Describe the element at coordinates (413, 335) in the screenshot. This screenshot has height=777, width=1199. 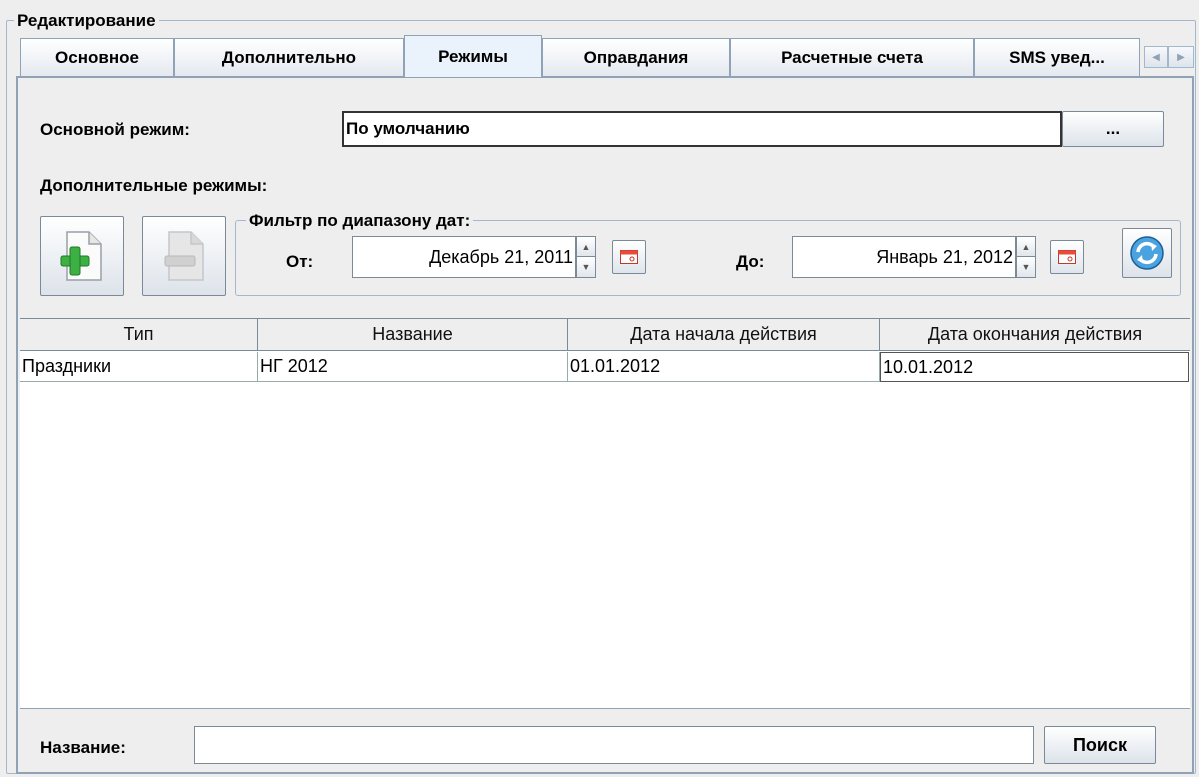
I see `column-header-name: Название` at that location.